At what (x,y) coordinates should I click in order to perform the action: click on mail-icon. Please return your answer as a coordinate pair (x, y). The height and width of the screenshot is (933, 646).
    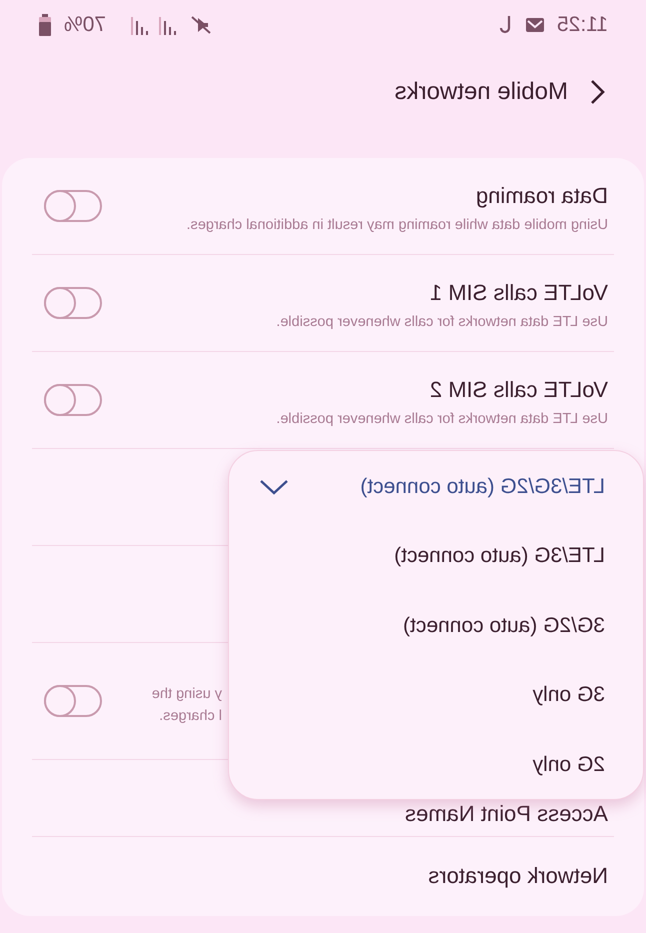
    Looking at the image, I should click on (535, 25).